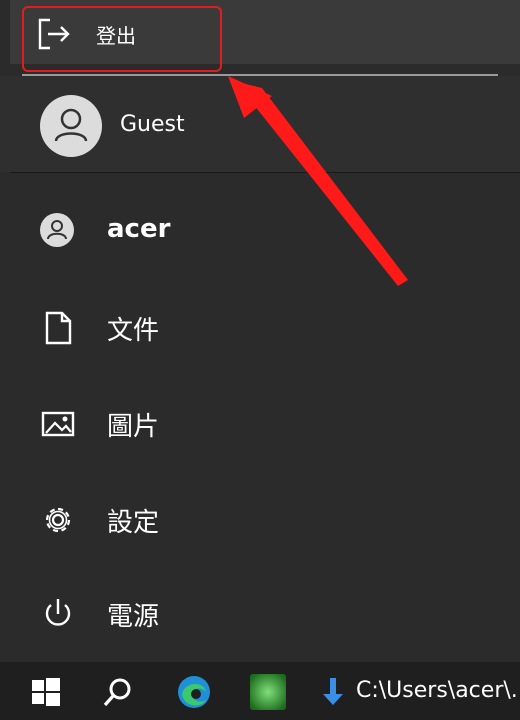  I want to click on taskbar-download-path: C:\Users\acer\., so click(437, 690).